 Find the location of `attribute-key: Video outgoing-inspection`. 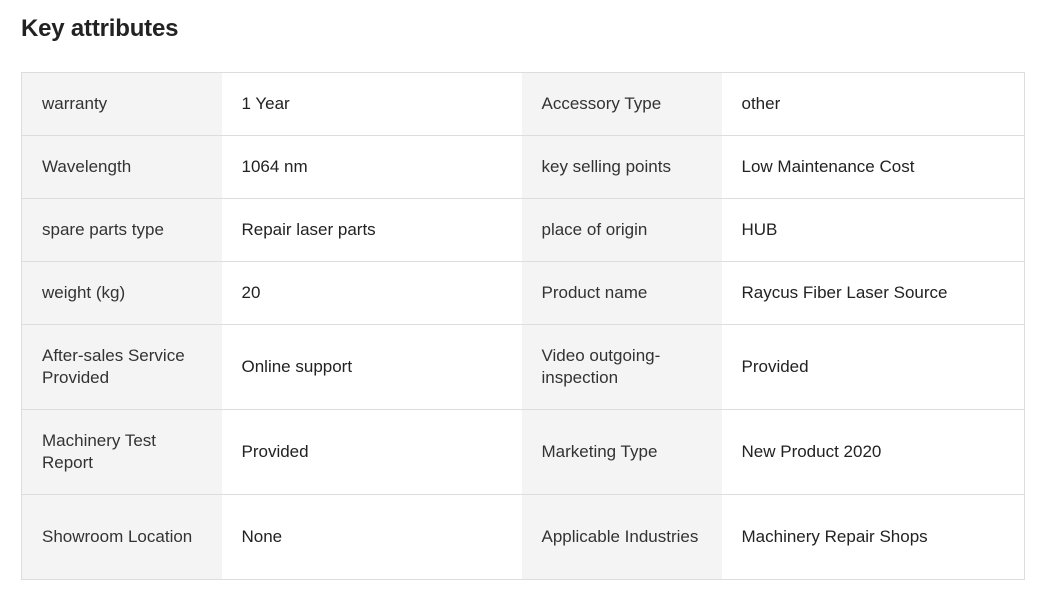

attribute-key: Video outgoing-inspection is located at coordinates (621, 367).